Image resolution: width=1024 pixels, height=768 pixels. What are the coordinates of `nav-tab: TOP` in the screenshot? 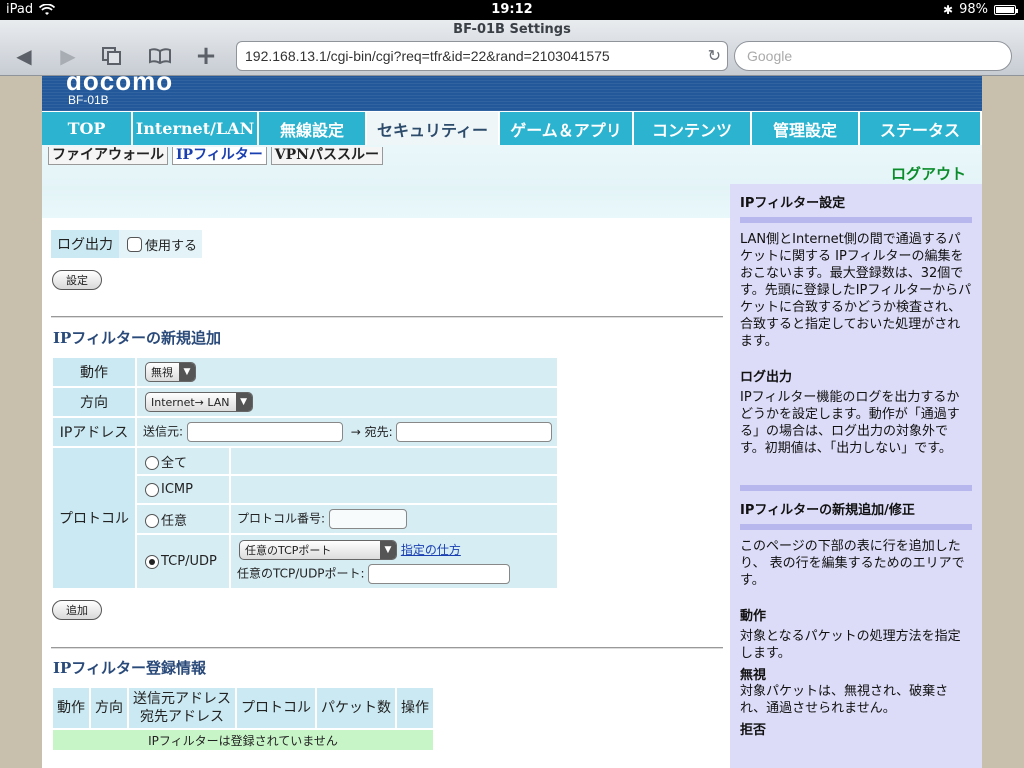 It's located at (87, 128).